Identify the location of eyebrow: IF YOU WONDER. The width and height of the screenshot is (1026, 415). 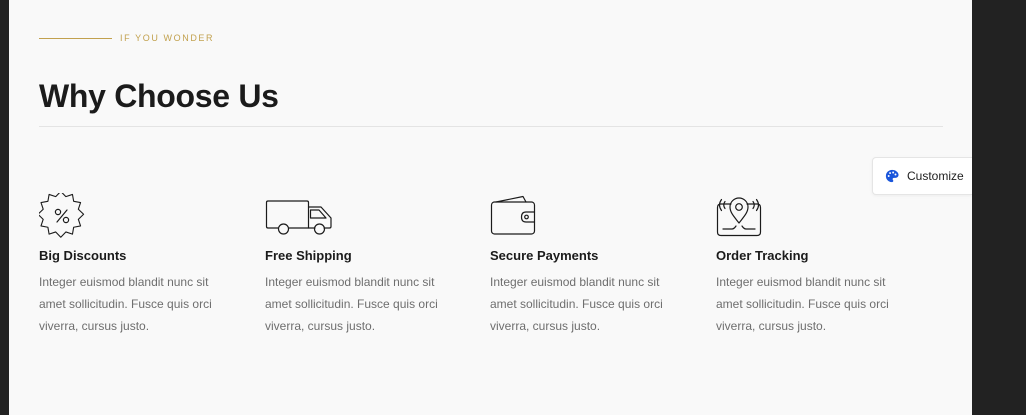
(126, 38).